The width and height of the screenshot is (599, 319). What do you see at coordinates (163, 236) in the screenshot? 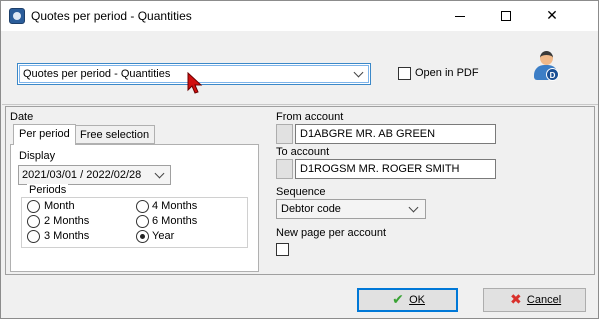
I see `radio-year-label: Year` at bounding box center [163, 236].